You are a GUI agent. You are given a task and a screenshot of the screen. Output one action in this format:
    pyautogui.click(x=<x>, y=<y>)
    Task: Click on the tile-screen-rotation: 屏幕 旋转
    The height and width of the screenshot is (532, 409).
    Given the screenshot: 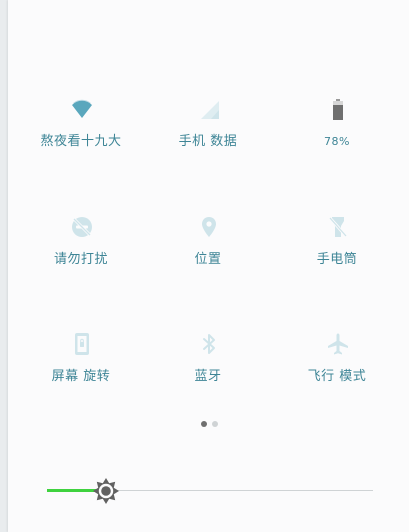 What is the action you would take?
    pyautogui.click(x=81, y=372)
    